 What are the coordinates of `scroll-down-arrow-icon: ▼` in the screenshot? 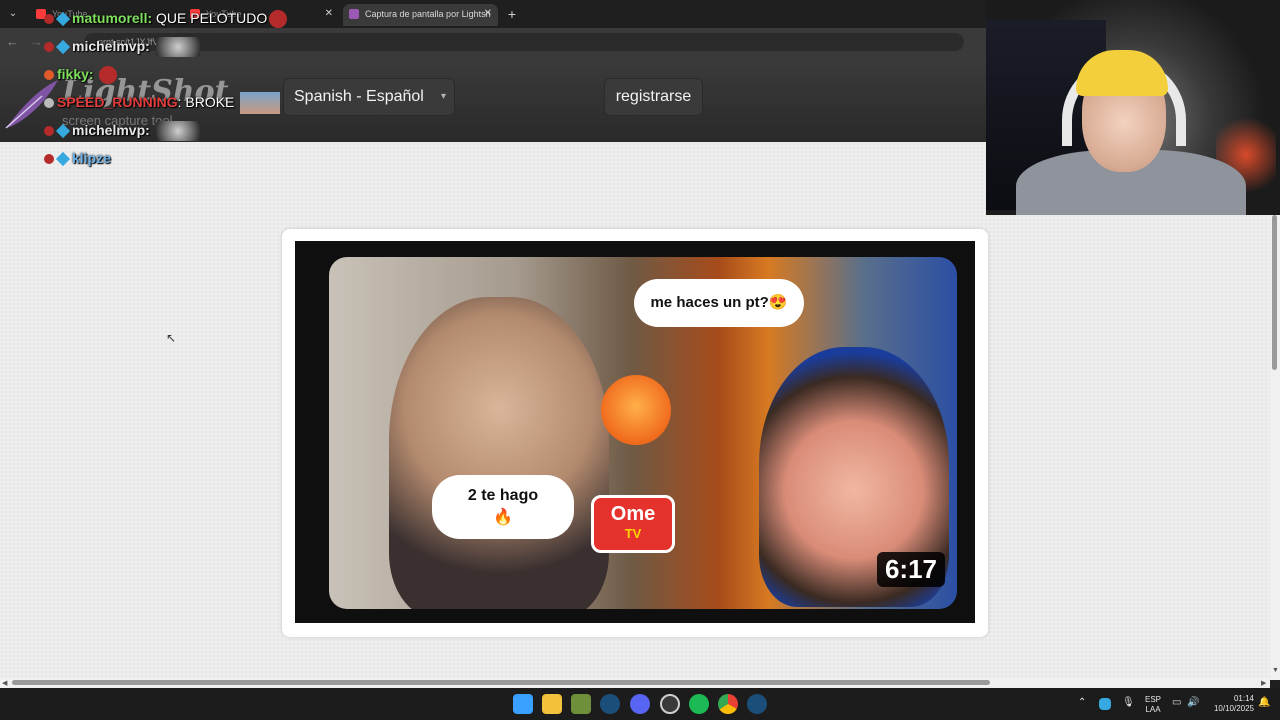 It's located at (1275, 670).